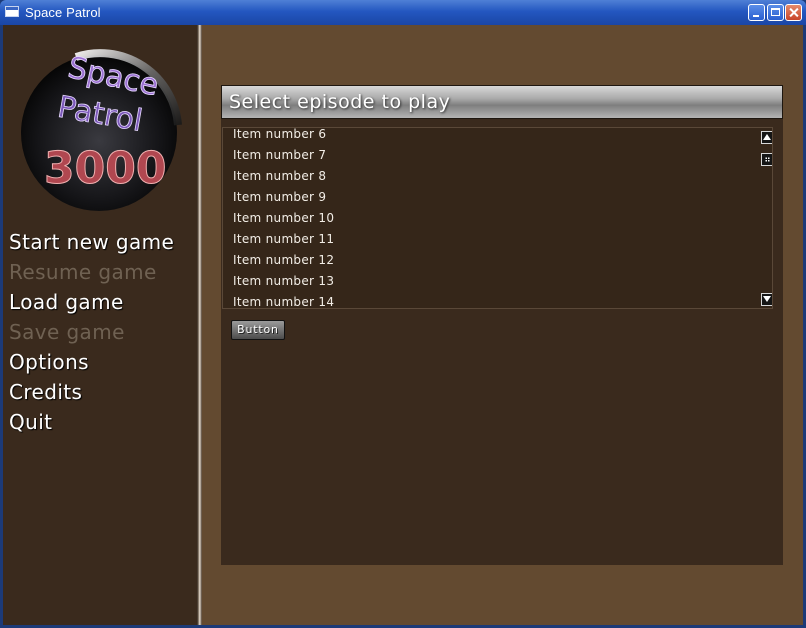 This screenshot has width=806, height=628. I want to click on menu-options: Options, so click(91, 362).